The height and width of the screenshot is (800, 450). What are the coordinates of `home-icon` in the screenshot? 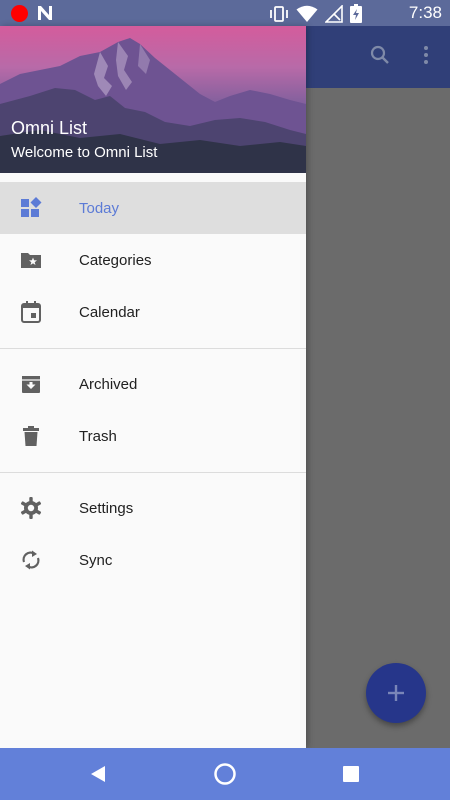 It's located at (225, 774).